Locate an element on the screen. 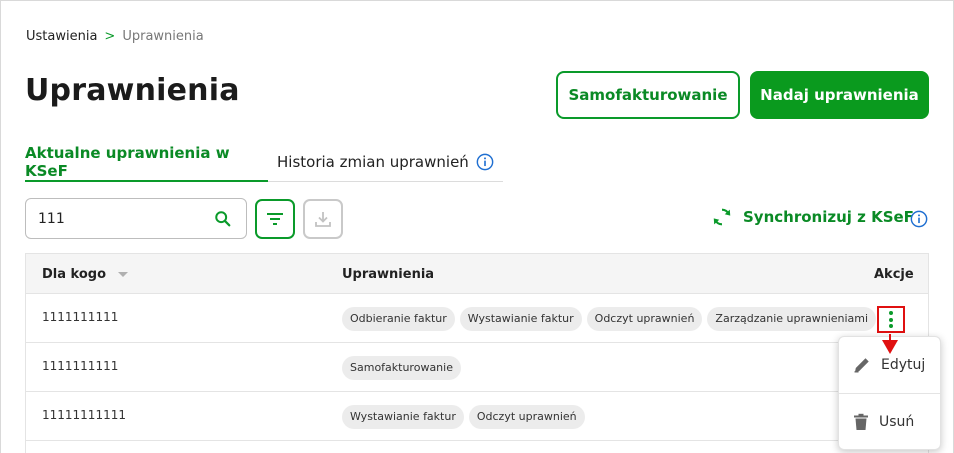  permission-chips: Samofakturowanie is located at coordinates (401, 368).